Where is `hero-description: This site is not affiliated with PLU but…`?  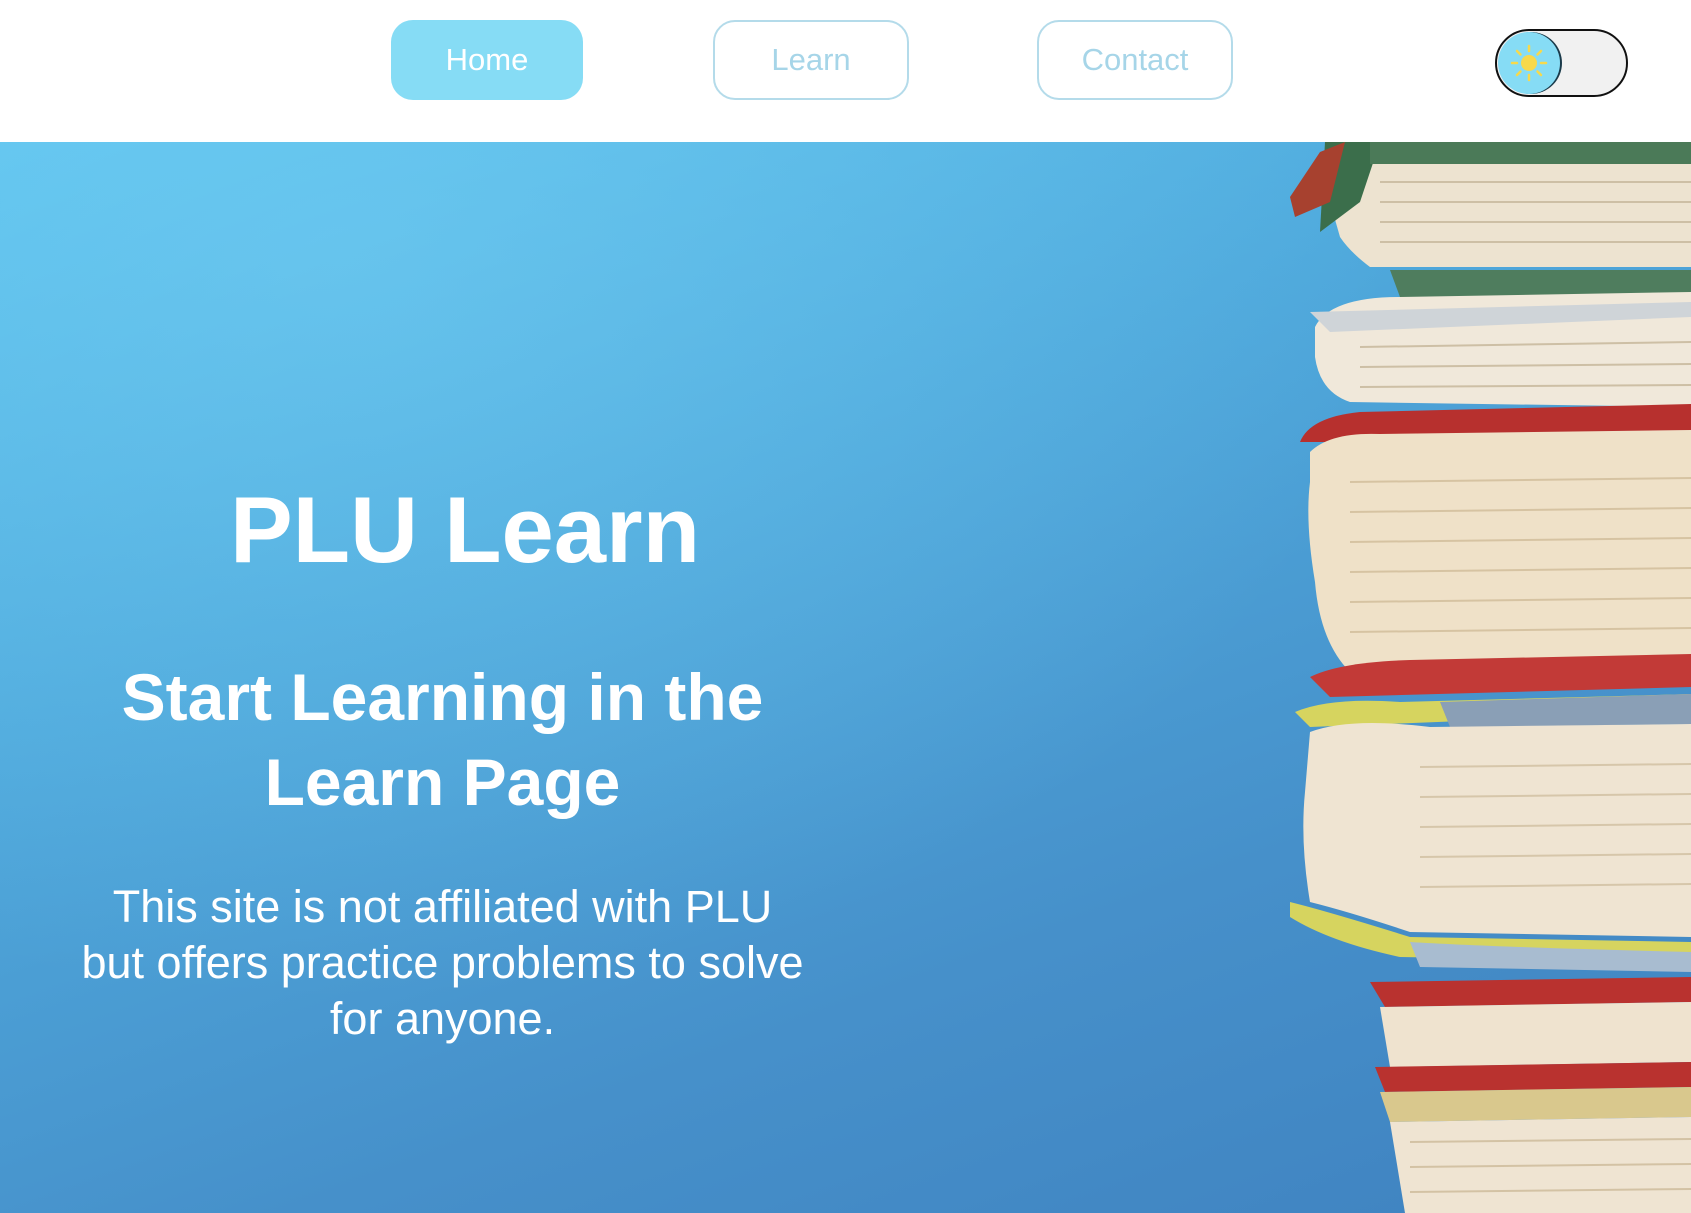
hero-description: This site is not affiliated with PLU but… is located at coordinates (442, 962).